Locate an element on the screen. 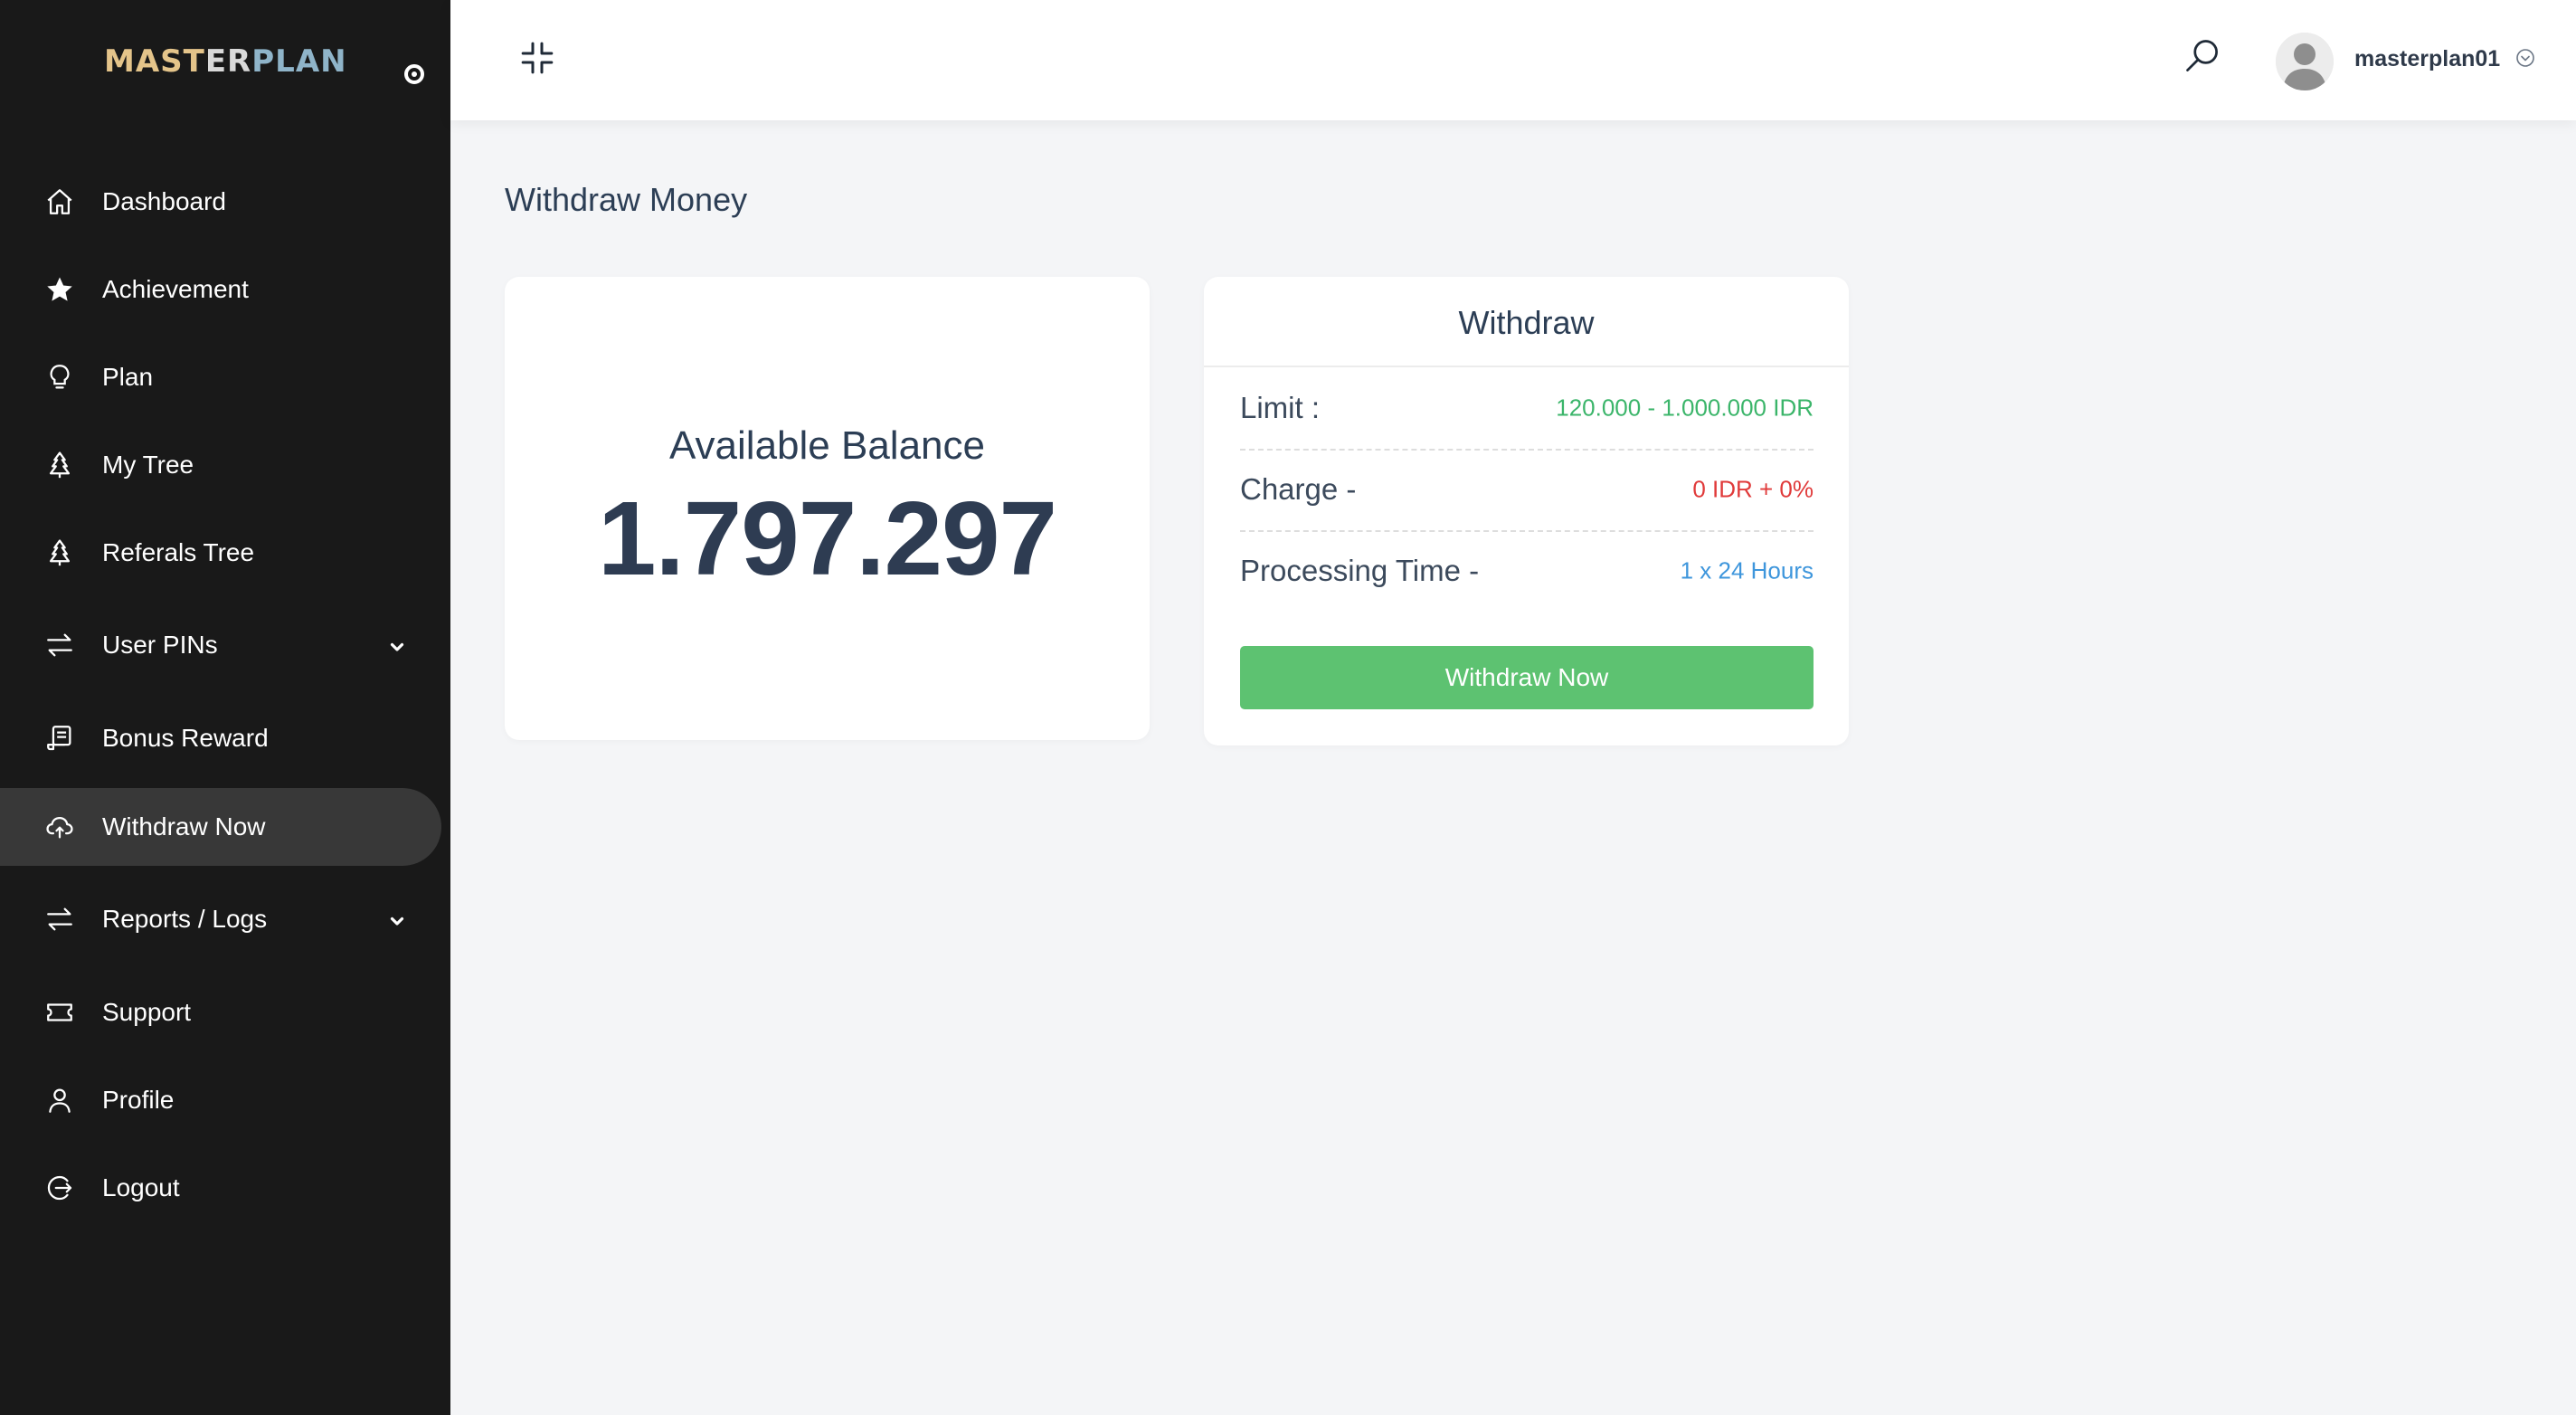 The width and height of the screenshot is (2576, 1415). brand-text-2: ER is located at coordinates (228, 61).